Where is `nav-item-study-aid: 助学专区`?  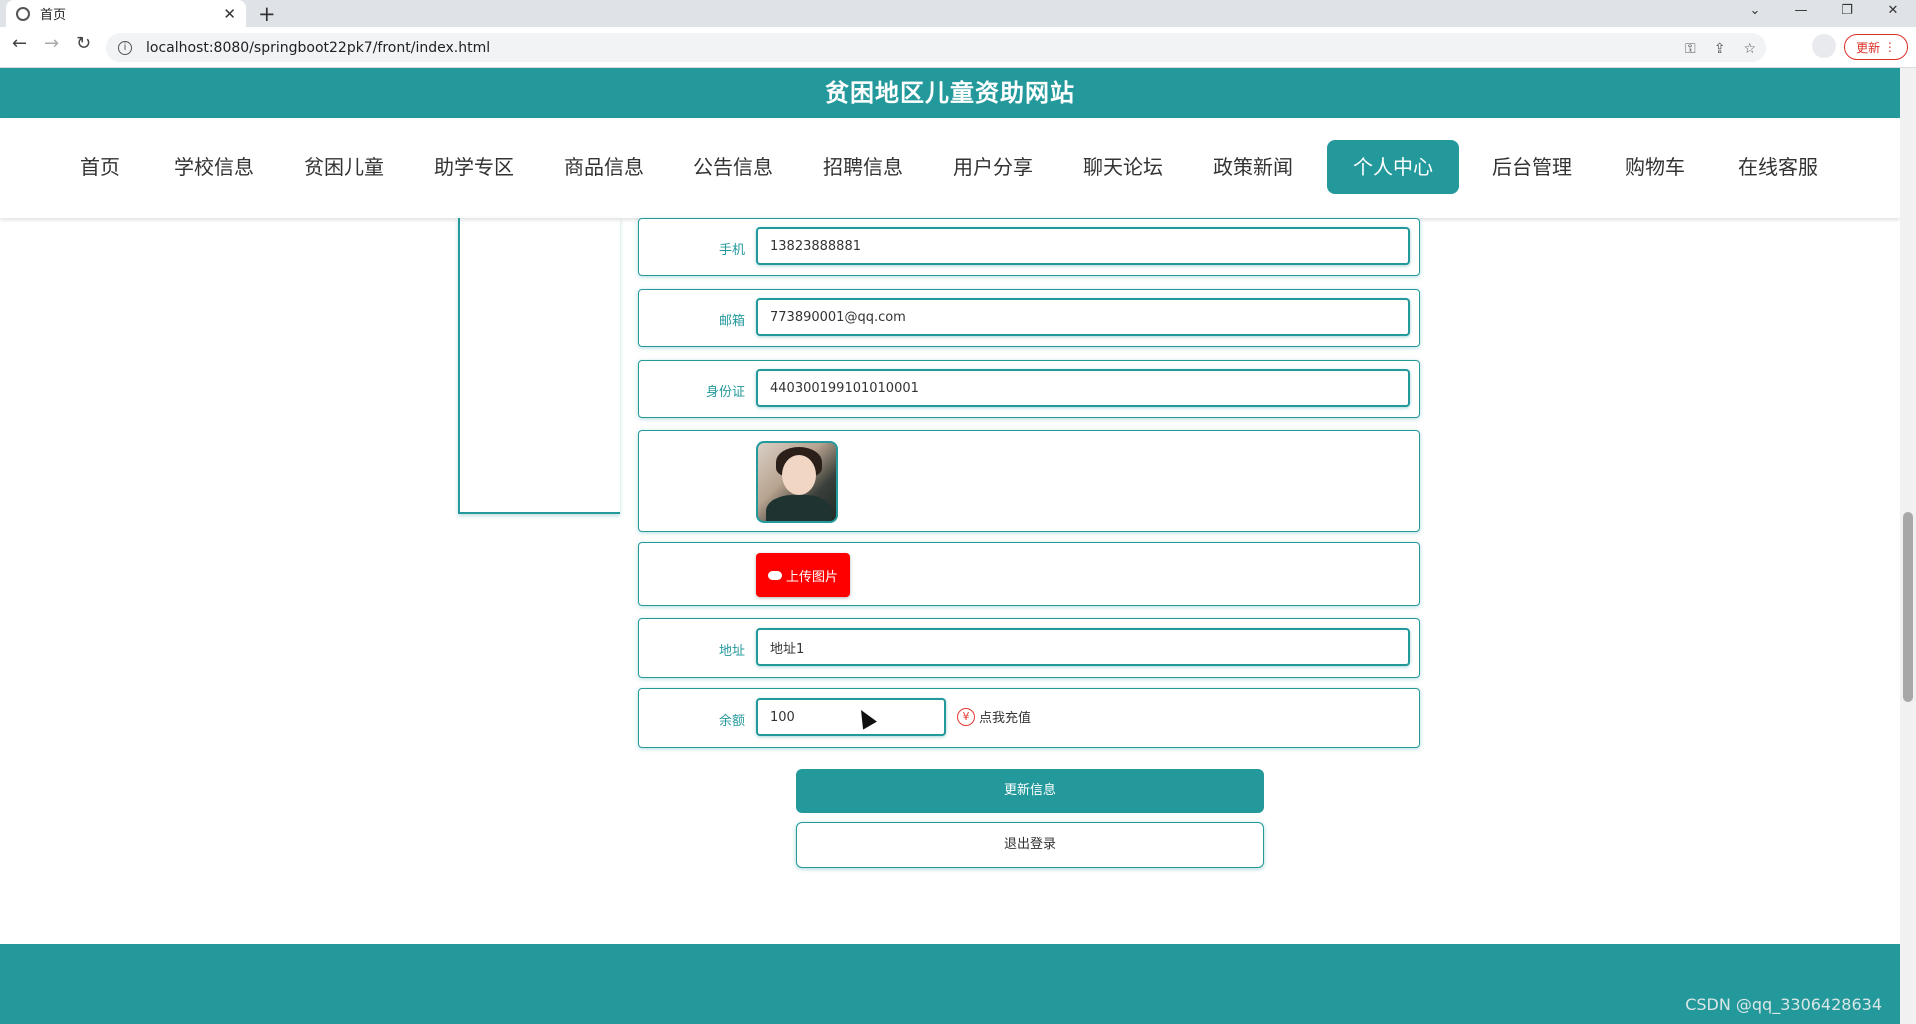
nav-item-study-aid: 助学专区 is located at coordinates (474, 167).